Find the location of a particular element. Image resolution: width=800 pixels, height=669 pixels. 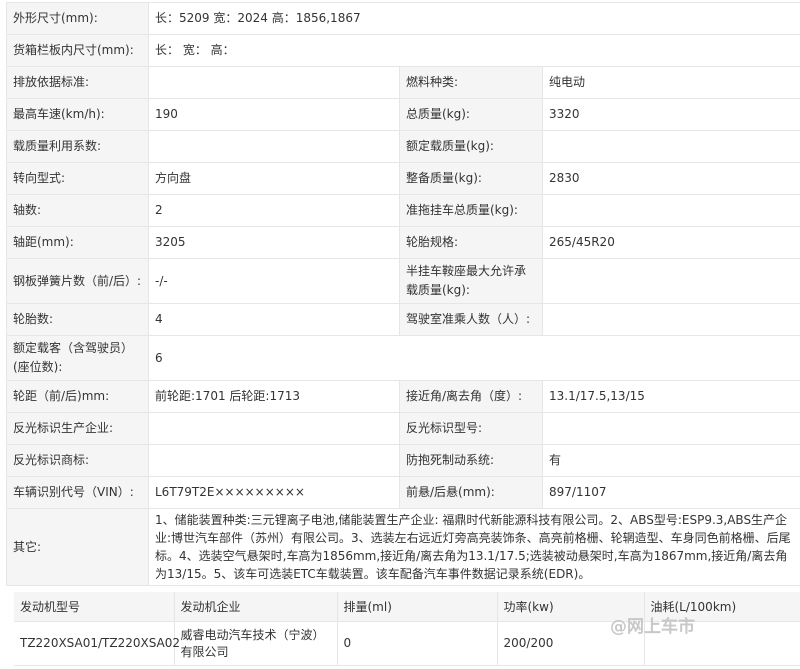

engine-model: TZ220XSA01/TZ220XSA02 is located at coordinates (97, 643).